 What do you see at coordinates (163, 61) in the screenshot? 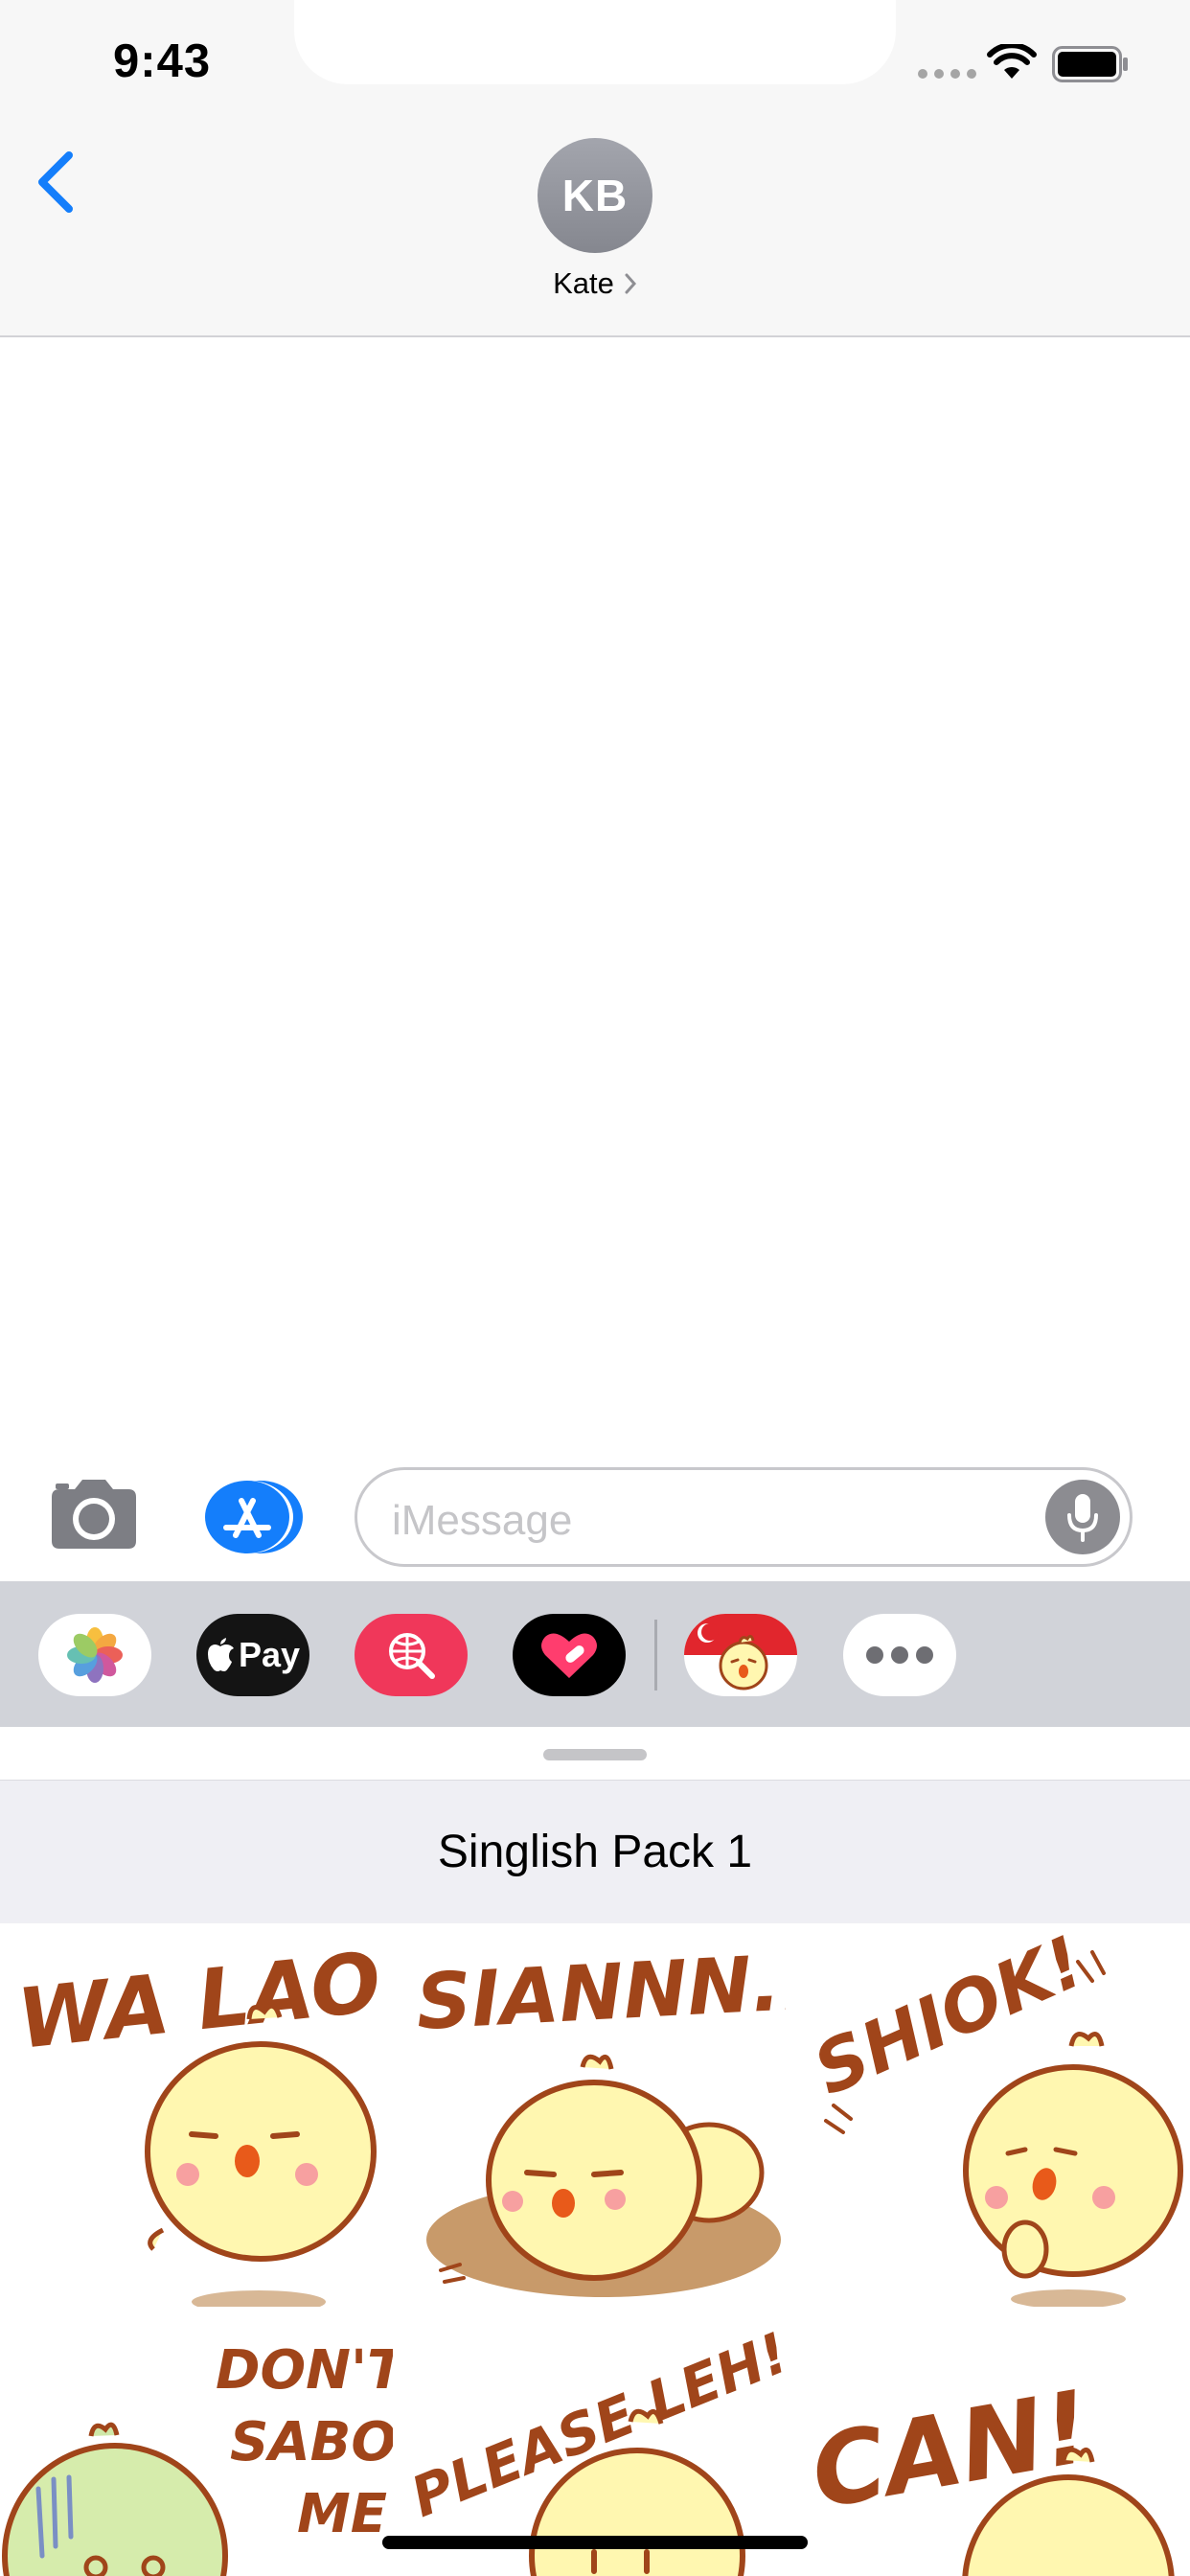
I see `status-time: 9:43` at bounding box center [163, 61].